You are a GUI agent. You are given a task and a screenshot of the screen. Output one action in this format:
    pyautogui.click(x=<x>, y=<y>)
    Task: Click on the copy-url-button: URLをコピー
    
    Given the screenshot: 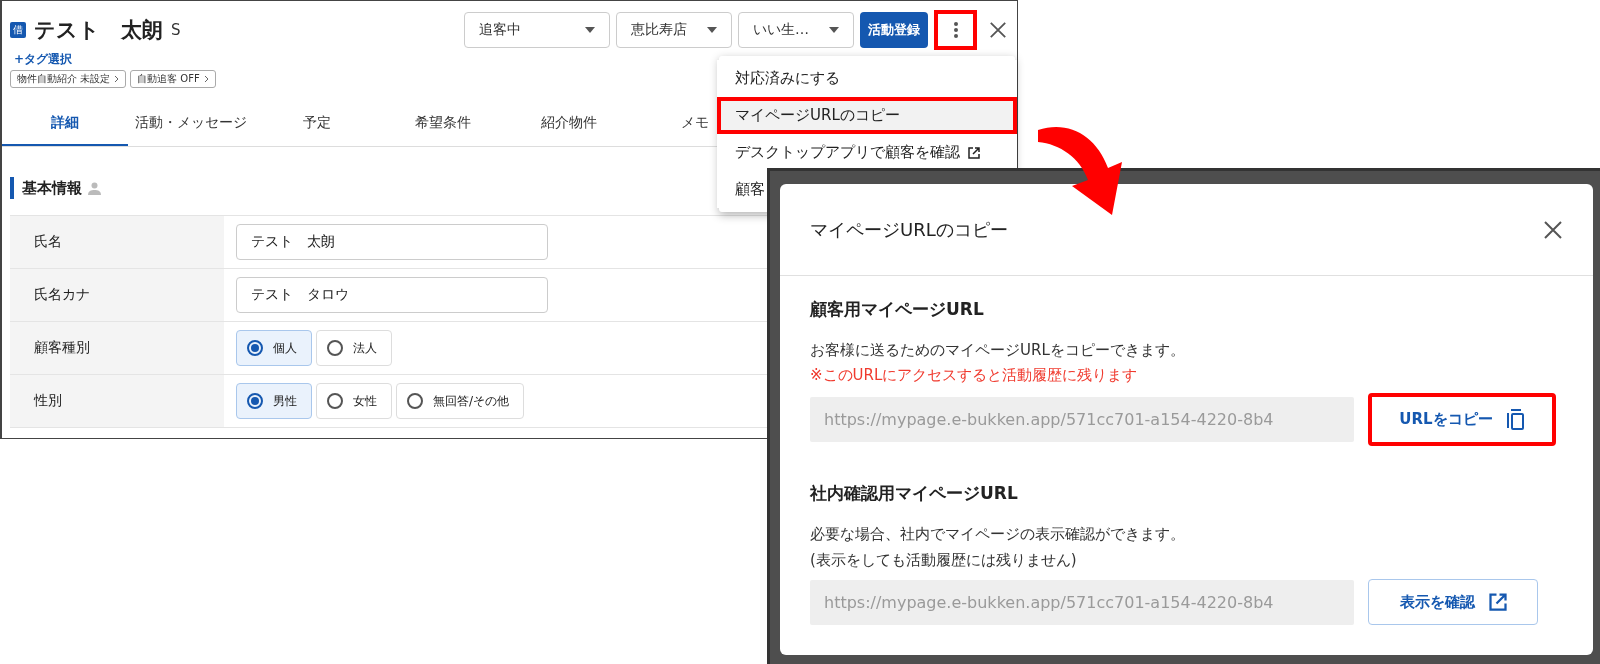 What is the action you would take?
    pyautogui.click(x=1462, y=419)
    